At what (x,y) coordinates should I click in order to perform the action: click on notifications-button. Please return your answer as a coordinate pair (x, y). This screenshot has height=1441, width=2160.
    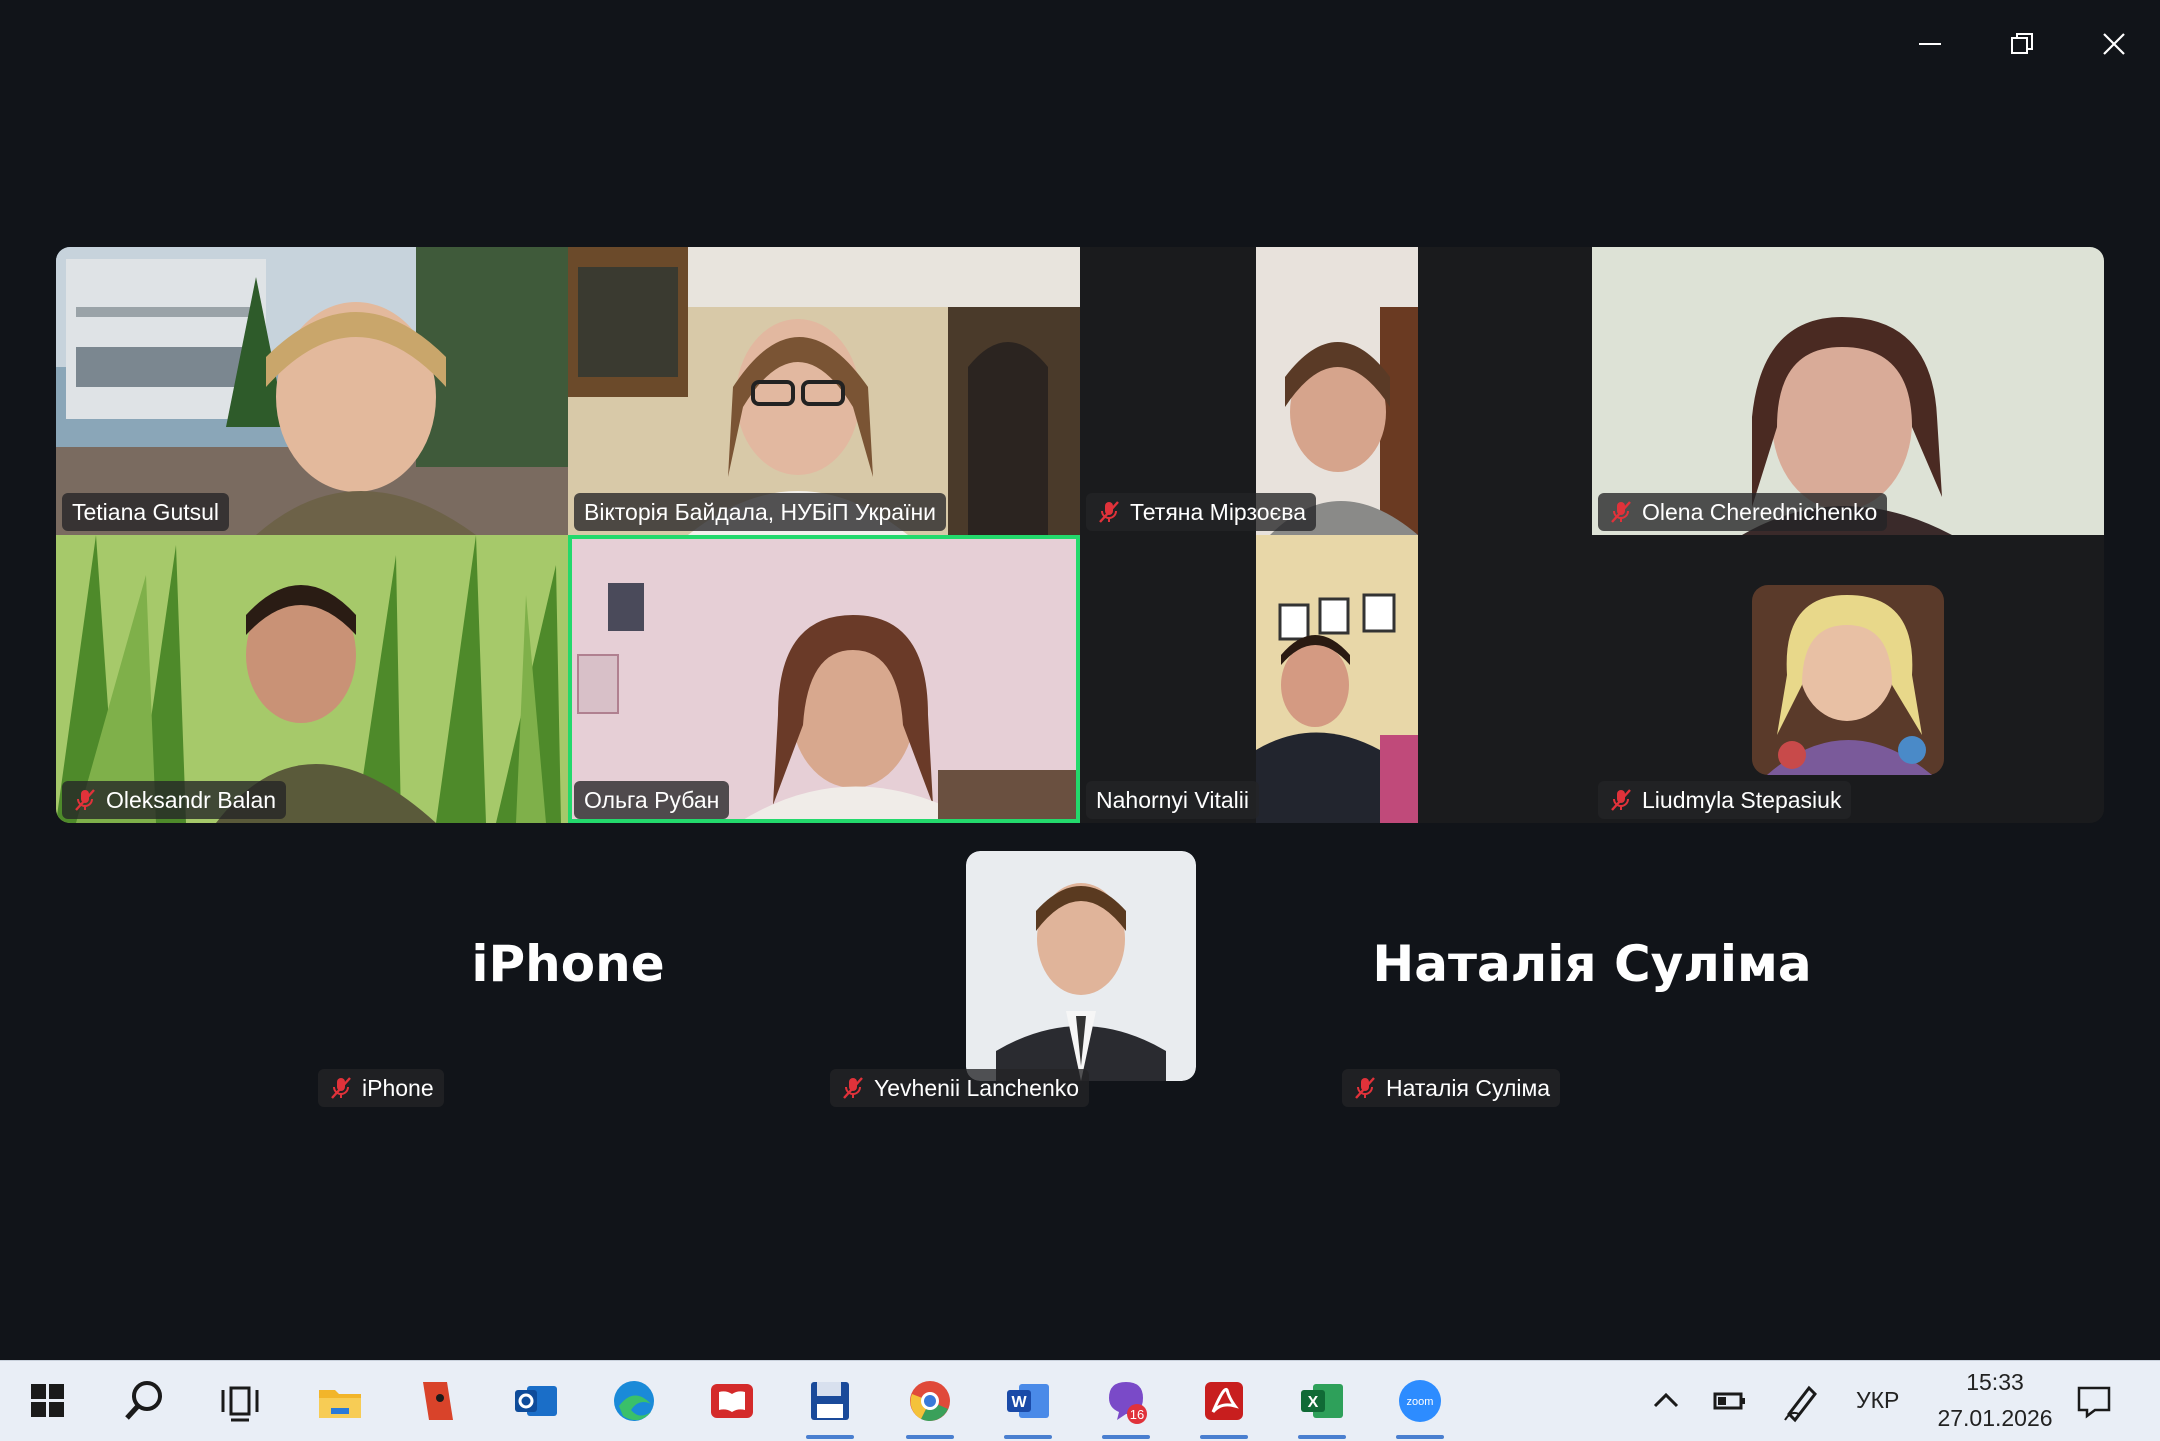
    Looking at the image, I should click on (2094, 1401).